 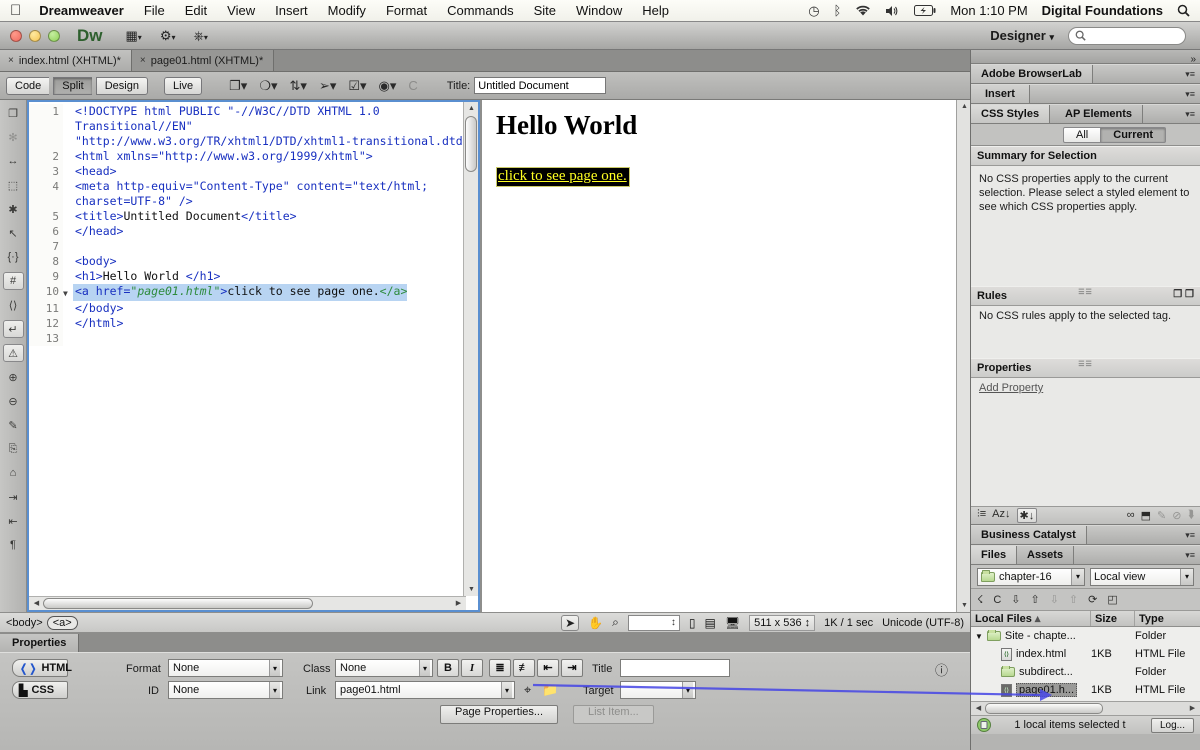 I want to click on extend-dreamweaver-button: ⚙▾, so click(x=168, y=36).